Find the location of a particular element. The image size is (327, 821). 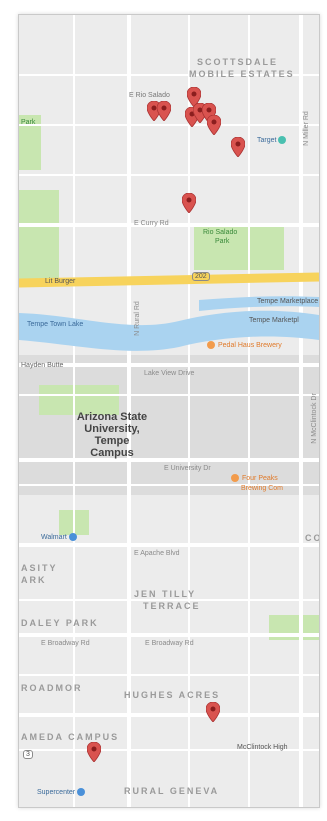

street-apache: E Apache Blvd is located at coordinates (157, 553).